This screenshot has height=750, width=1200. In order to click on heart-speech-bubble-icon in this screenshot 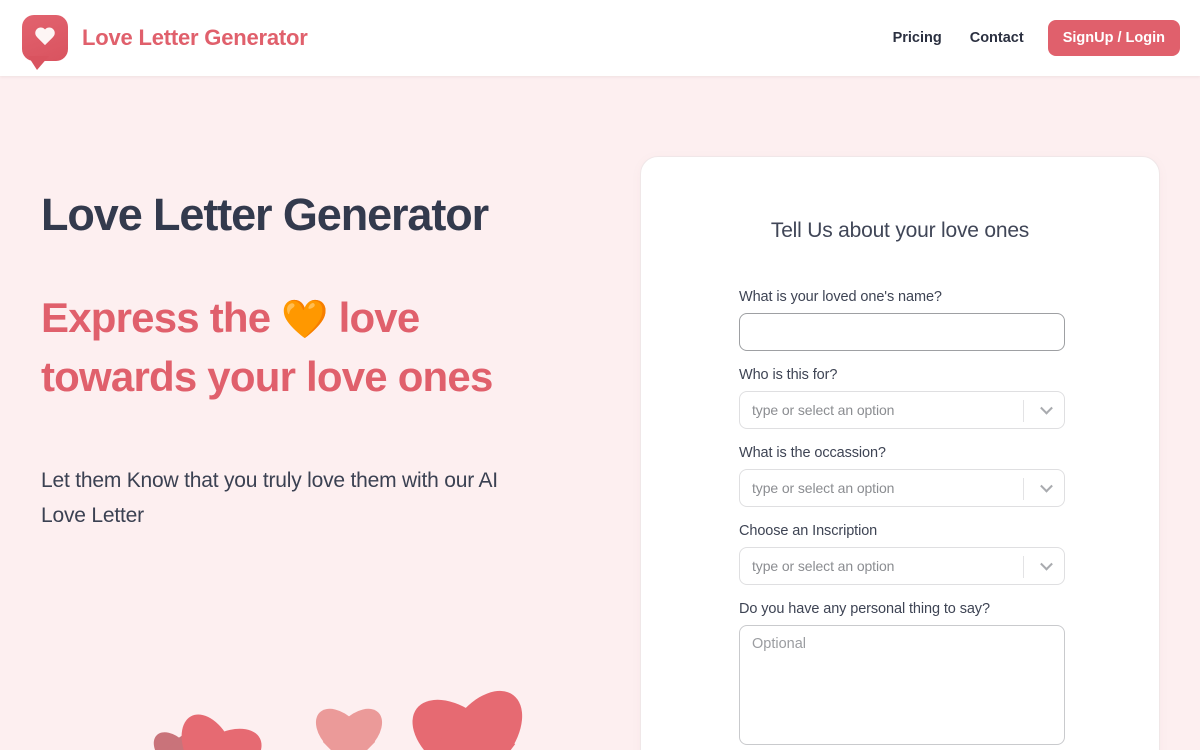, I will do `click(45, 42)`.